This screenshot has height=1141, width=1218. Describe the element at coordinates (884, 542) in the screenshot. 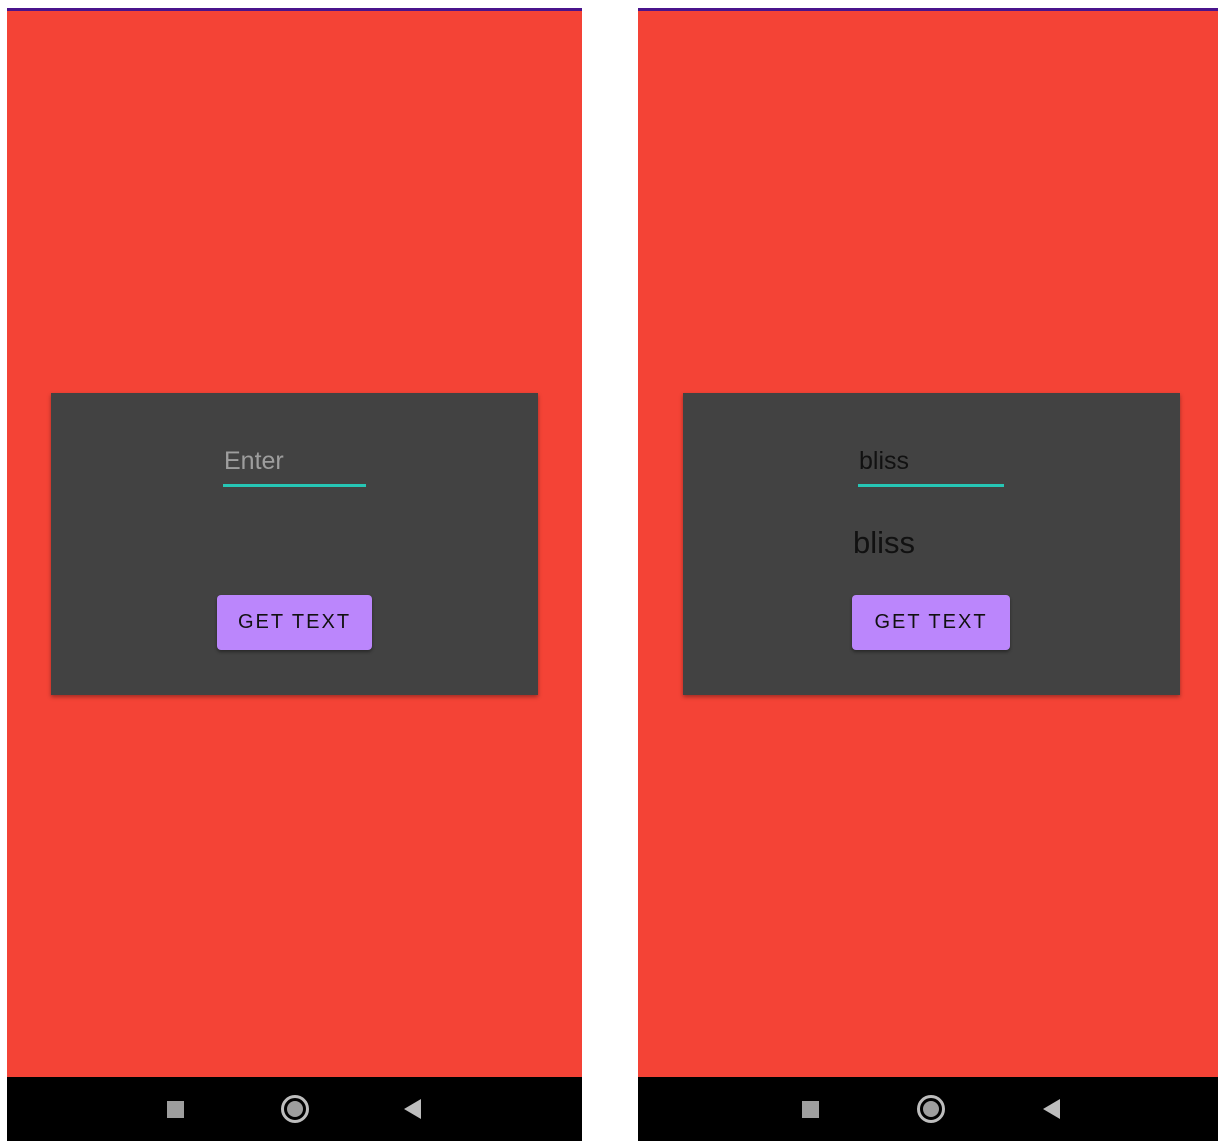

I see `result-text: bliss` at that location.